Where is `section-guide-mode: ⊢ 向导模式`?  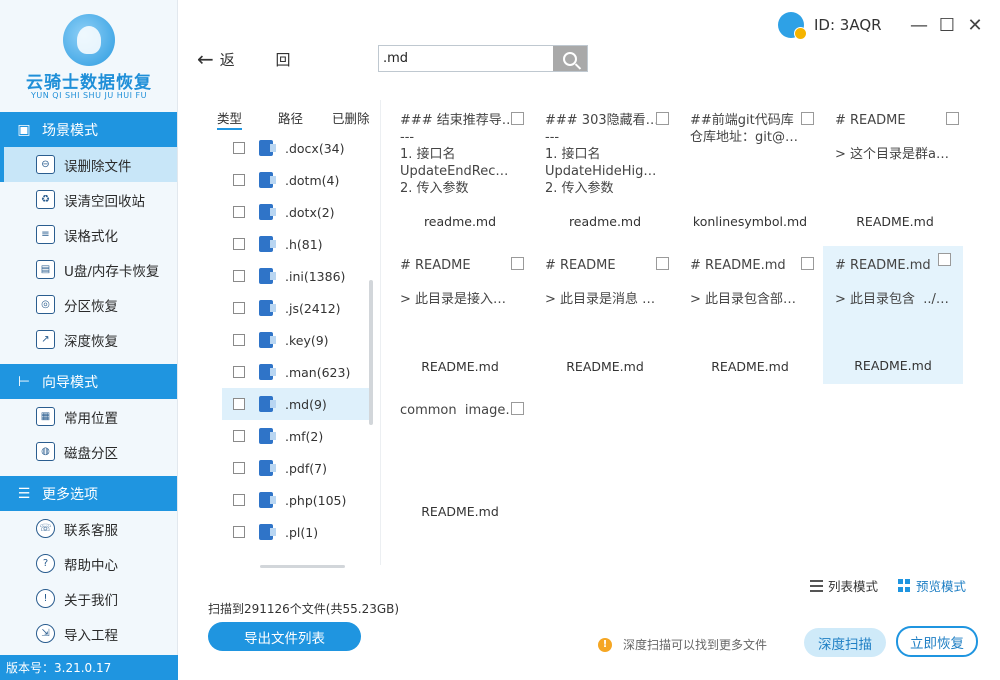 section-guide-mode: ⊢ 向导模式 is located at coordinates (88, 381).